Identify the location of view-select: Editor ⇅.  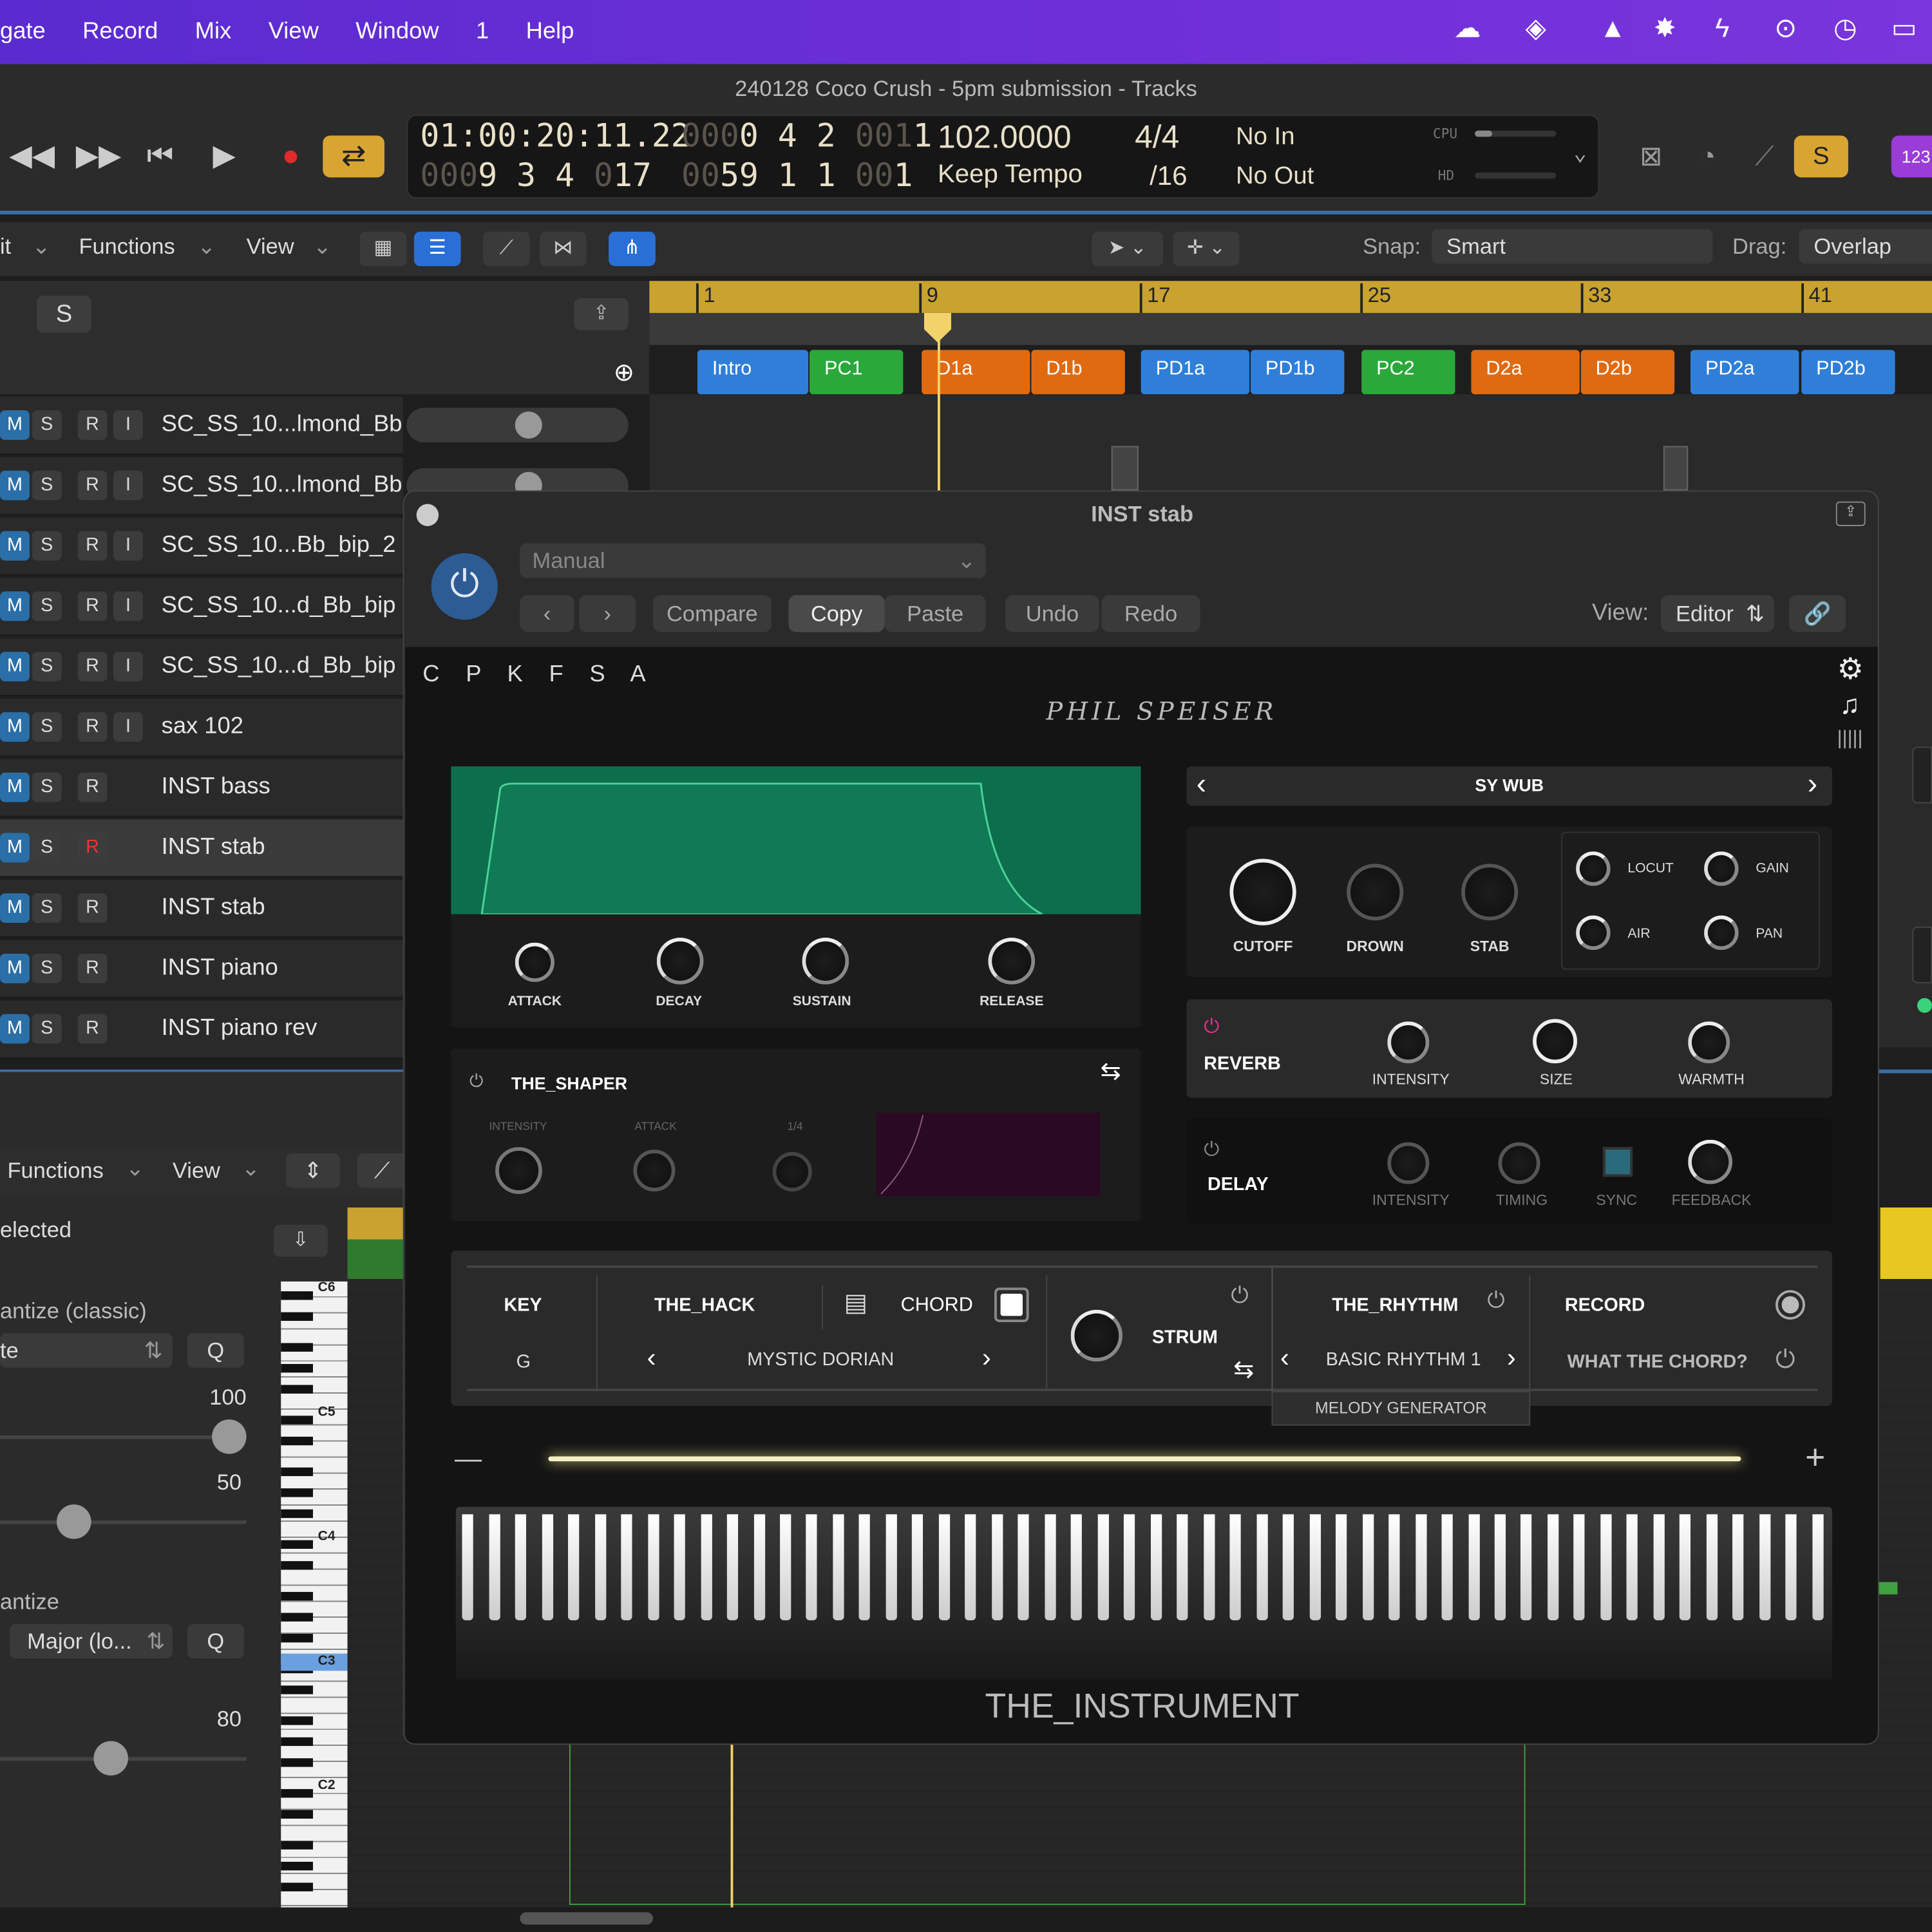
(1718, 613).